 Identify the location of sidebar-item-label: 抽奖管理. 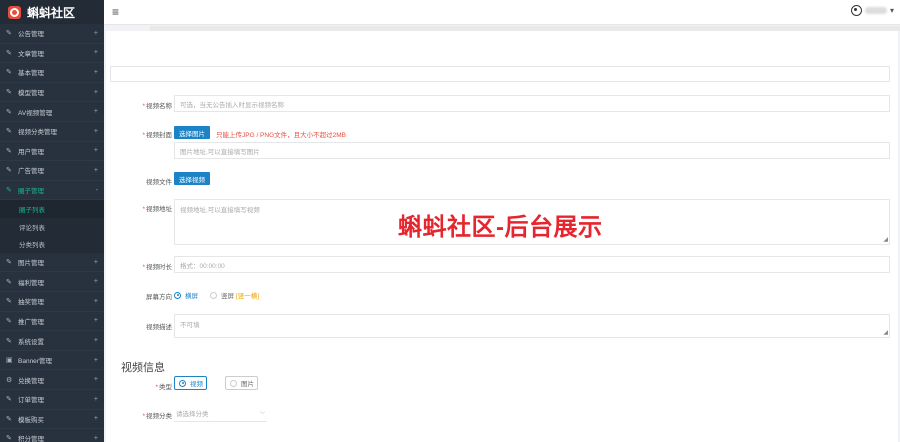
(31, 303).